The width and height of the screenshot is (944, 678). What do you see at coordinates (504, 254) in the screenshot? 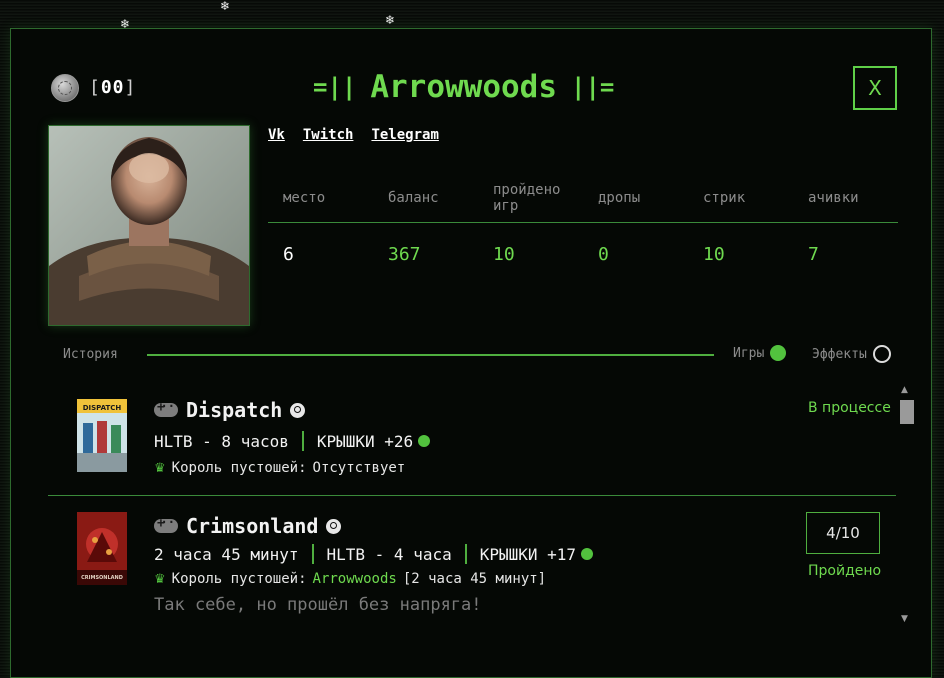
I see `stat-value-games-completed: 10` at bounding box center [504, 254].